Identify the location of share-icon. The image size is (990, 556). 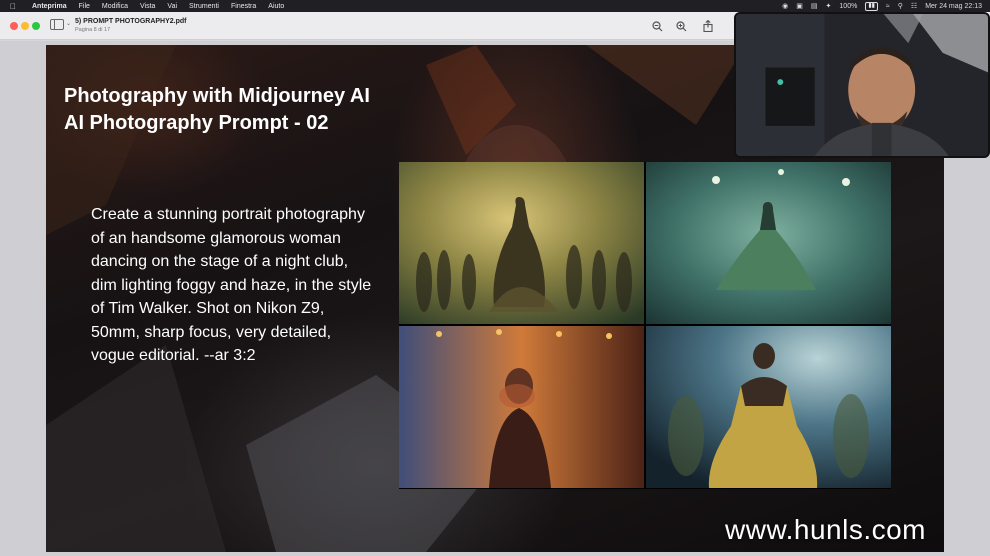
(708, 26).